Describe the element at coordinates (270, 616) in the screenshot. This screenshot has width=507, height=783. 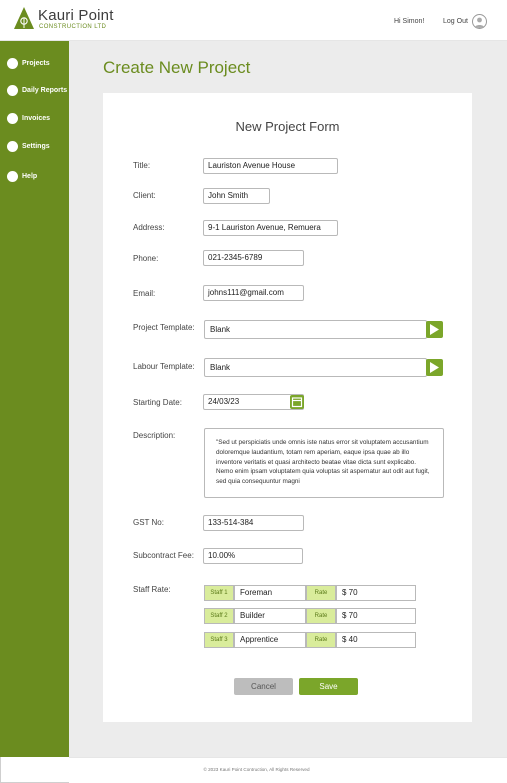
I see `staff-name-input: Builder` at that location.